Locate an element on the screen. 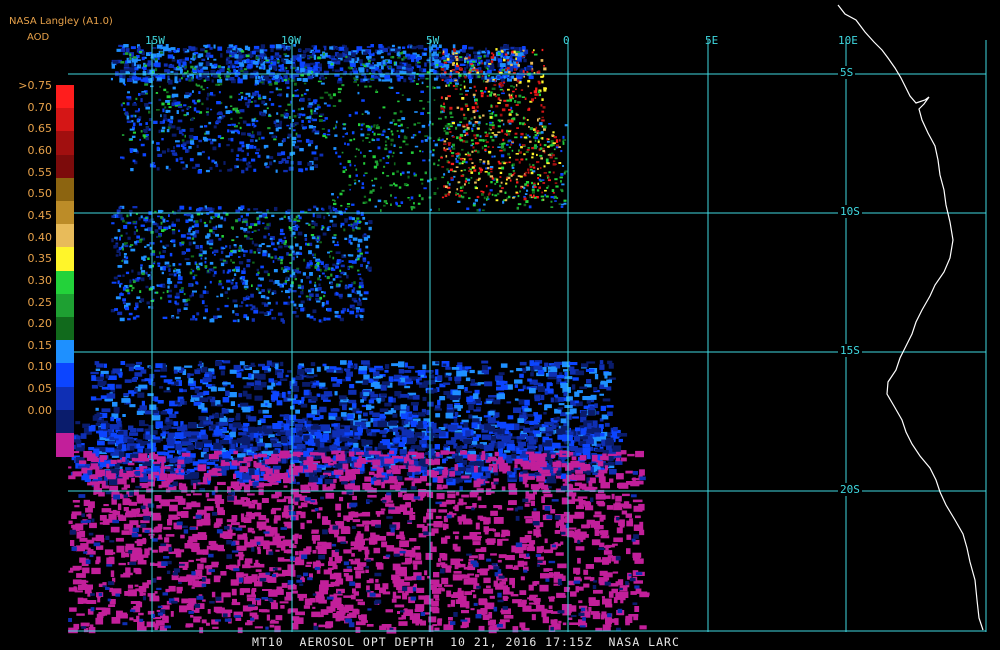 Image resolution: width=1000 pixels, height=650 pixels. legend-tick-label: 0.60 is located at coordinates (40, 150).